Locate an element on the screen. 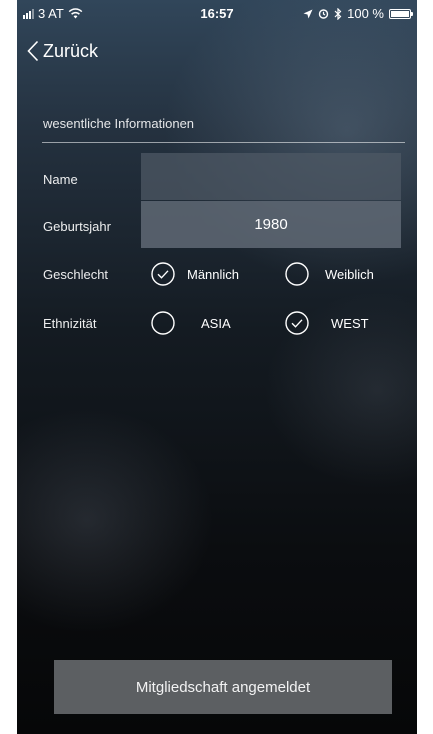 The image size is (433, 734). gender-option-female: Weiblich is located at coordinates (329, 274).